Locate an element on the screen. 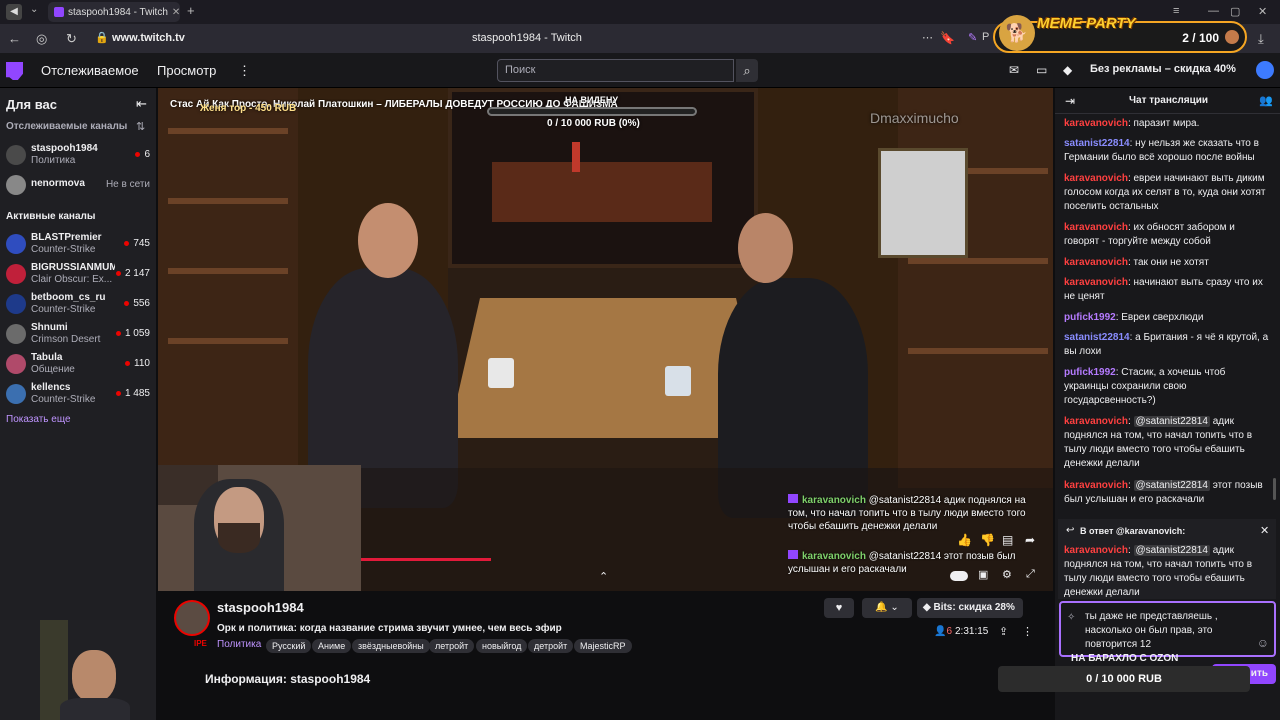 The image size is (1280, 720). like-icon: 👍 is located at coordinates (964, 540).